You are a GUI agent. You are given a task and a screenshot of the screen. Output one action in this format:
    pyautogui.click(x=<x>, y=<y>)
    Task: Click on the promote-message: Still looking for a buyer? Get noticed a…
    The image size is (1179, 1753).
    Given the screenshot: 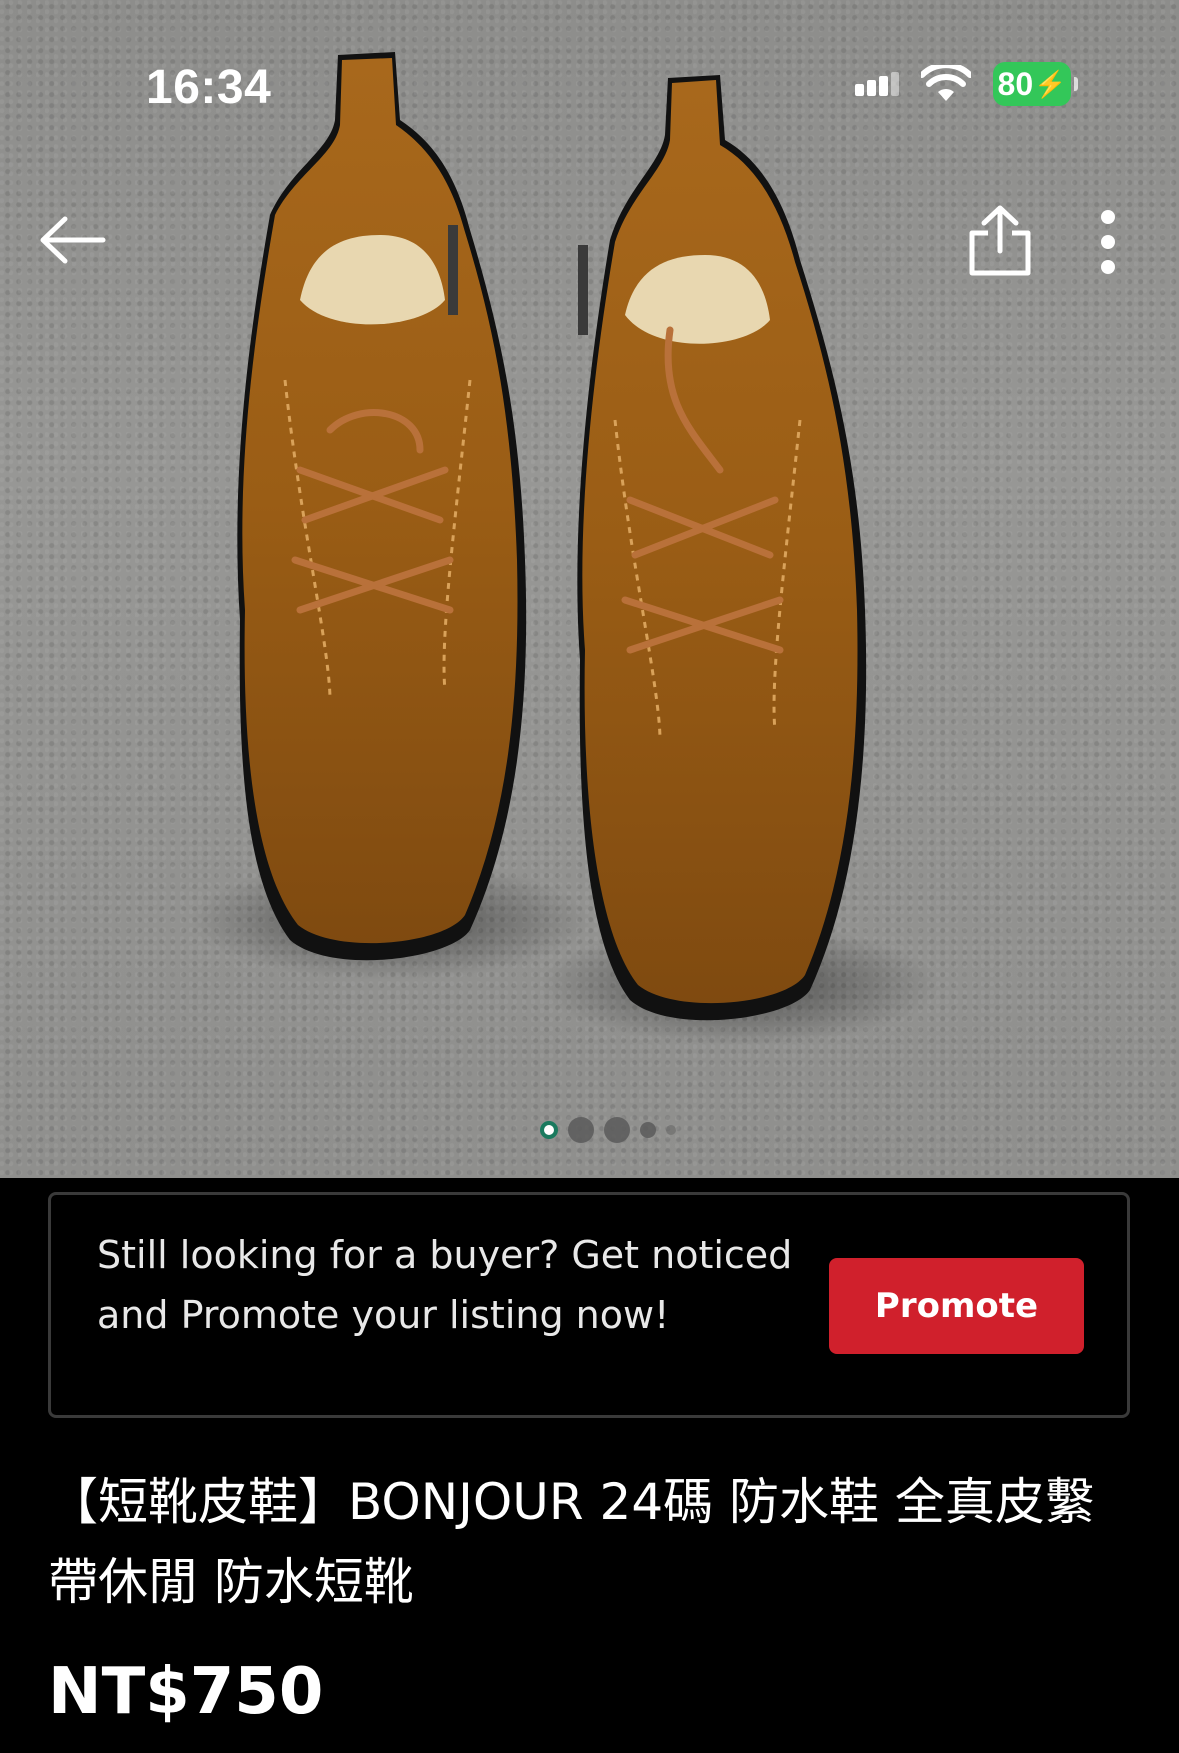 What is the action you would take?
    pyautogui.click(x=445, y=1285)
    